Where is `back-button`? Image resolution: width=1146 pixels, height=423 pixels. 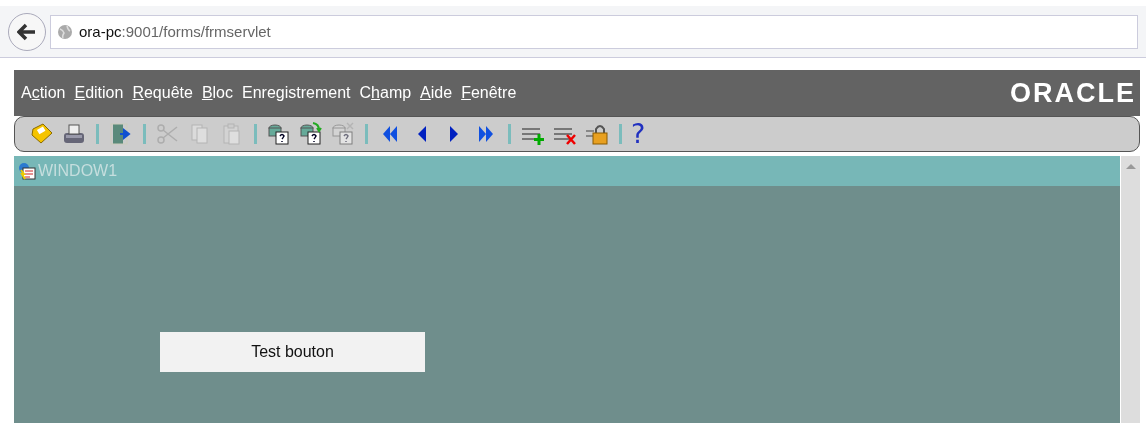 back-button is located at coordinates (27, 31).